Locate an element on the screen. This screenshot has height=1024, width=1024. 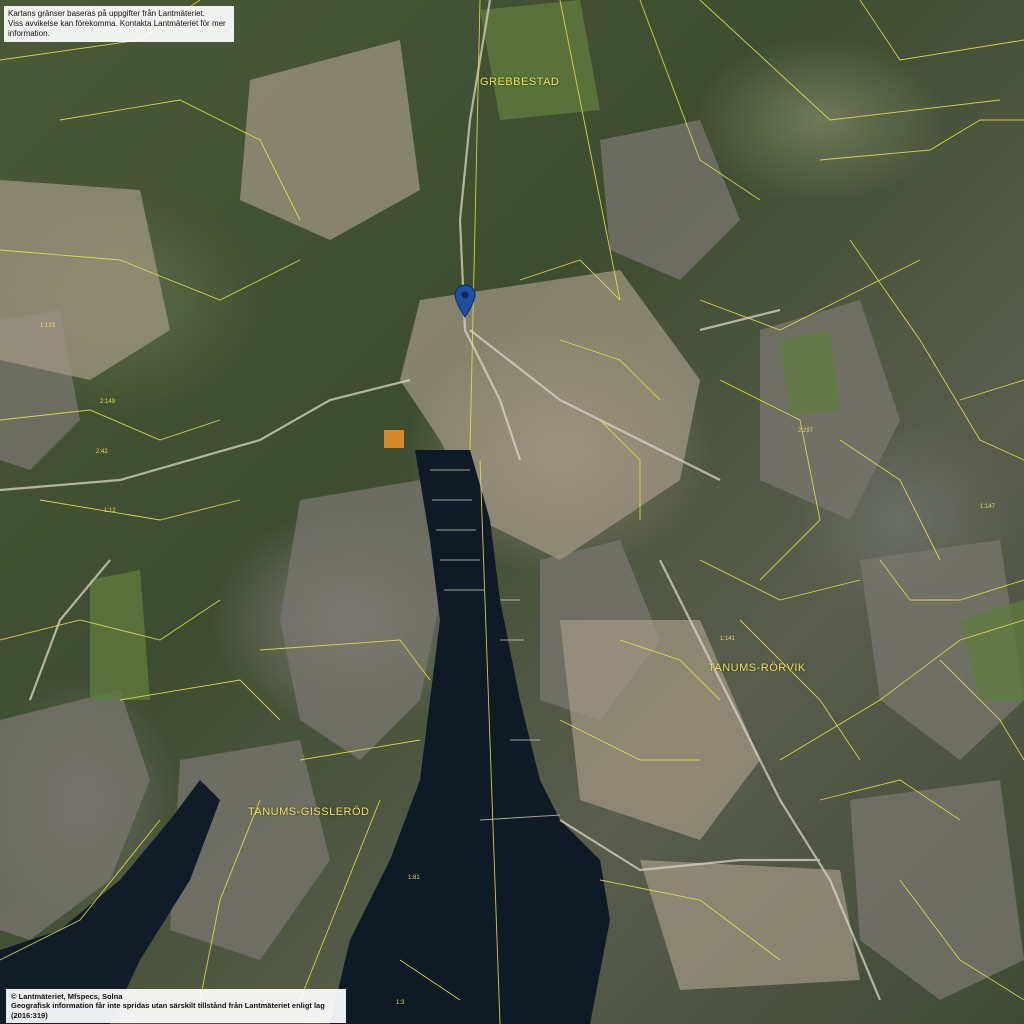
parcel-label: 1:81 is located at coordinates (414, 878).